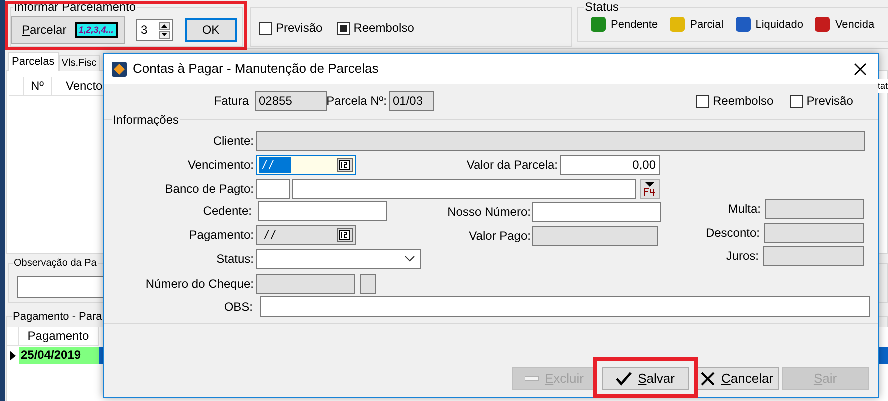 This screenshot has width=888, height=401. Describe the element at coordinates (55, 263) in the screenshot. I see `group-title: Observação da Pa` at that location.